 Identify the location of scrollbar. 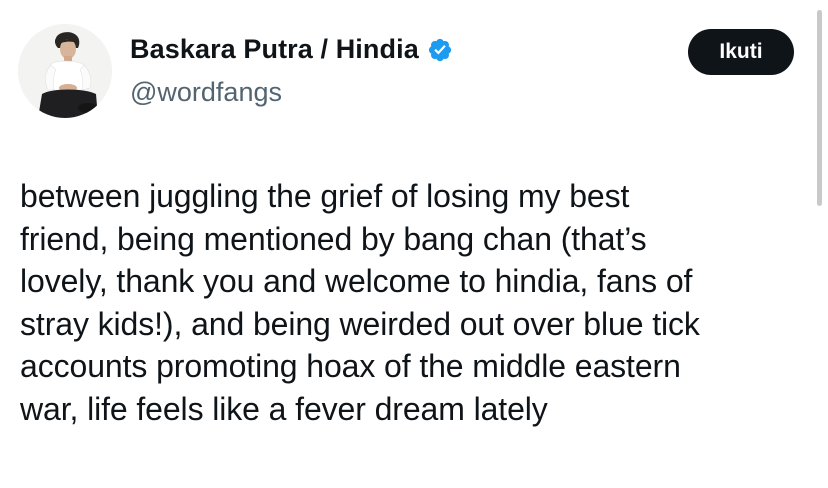
(819, 108).